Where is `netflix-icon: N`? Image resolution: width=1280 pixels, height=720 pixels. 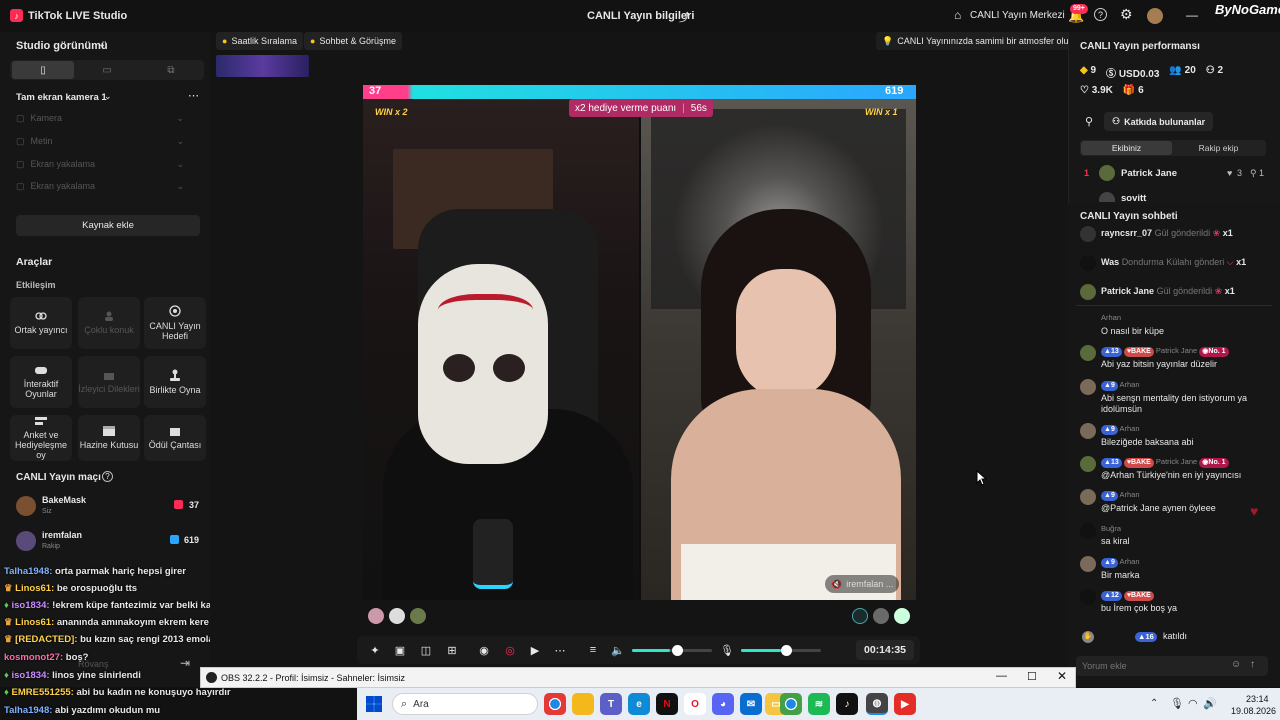
netflix-icon: N is located at coordinates (667, 704).